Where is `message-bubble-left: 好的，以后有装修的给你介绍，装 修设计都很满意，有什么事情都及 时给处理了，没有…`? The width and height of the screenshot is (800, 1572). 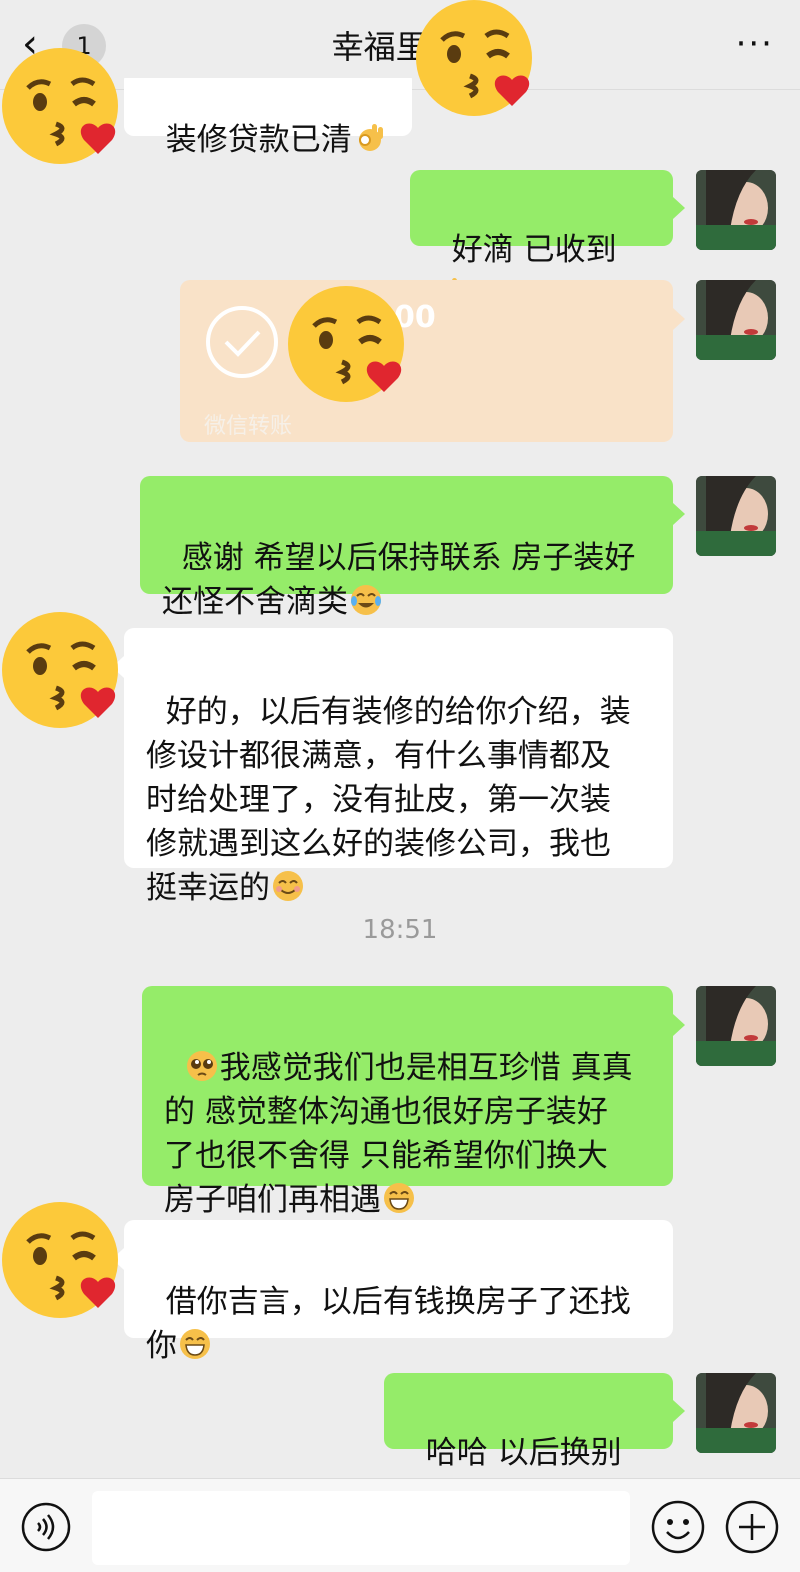 message-bubble-left: 好的，以后有装修的给你介绍，装 修设计都很满意，有什么事情都及 时给处理了，没有… is located at coordinates (398, 767).